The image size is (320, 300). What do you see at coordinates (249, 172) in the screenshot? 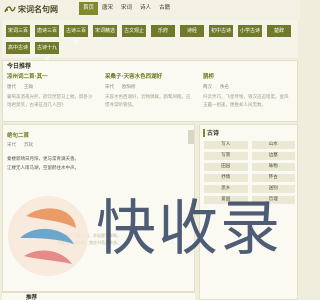
I see `sidebar-tags: 写人 山水 写景 边塞 田园 咏物 抒情 怀古 思乡 送别 爱国 哲理` at bounding box center [249, 172].